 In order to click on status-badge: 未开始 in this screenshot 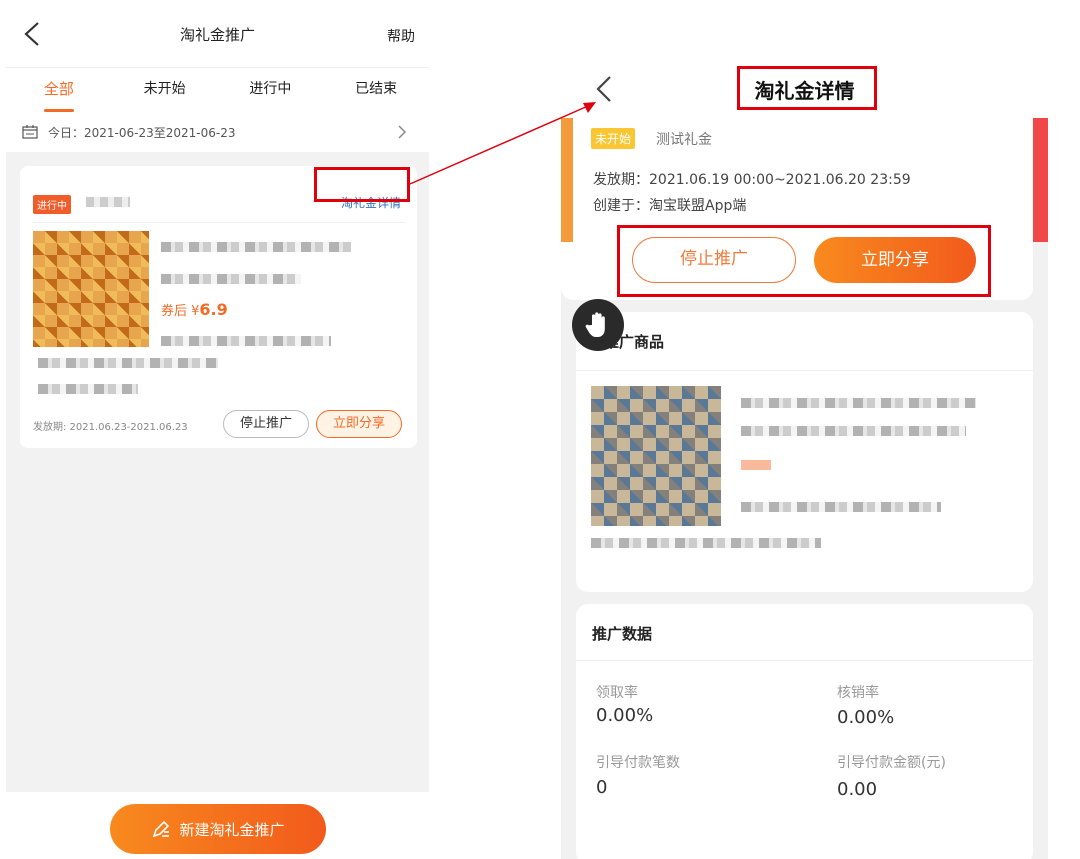, I will do `click(613, 138)`.